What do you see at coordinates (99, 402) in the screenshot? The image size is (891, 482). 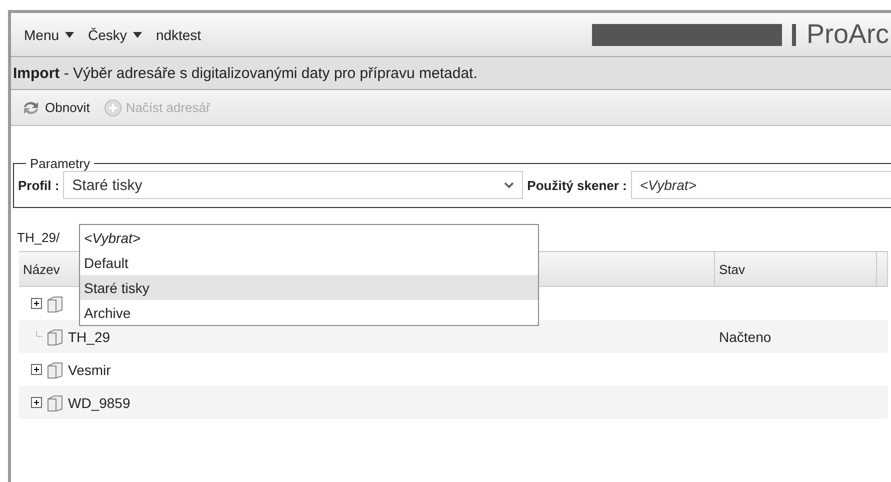 I see `folder-name: WD_9859` at bounding box center [99, 402].